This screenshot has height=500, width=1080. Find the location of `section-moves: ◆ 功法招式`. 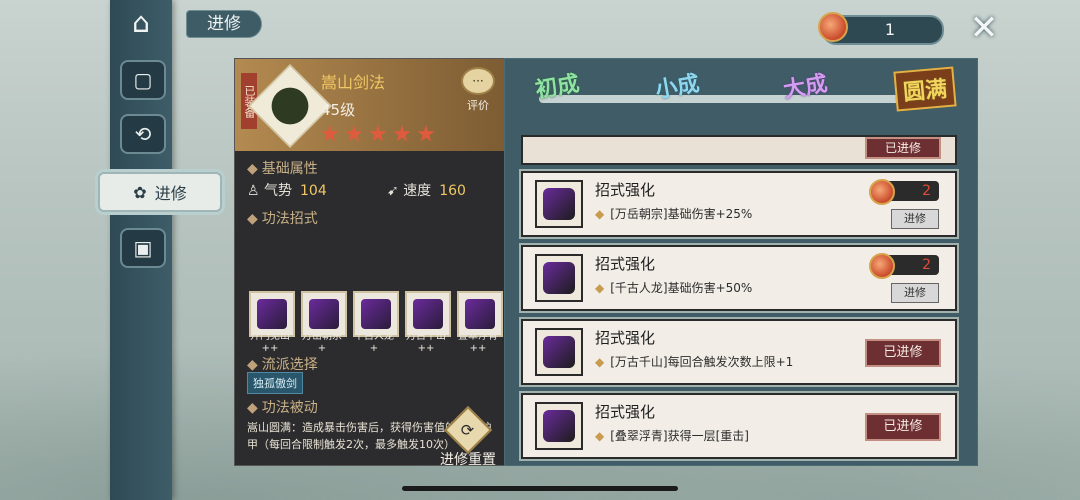

section-moves: ◆ 功法招式 is located at coordinates (282, 219).